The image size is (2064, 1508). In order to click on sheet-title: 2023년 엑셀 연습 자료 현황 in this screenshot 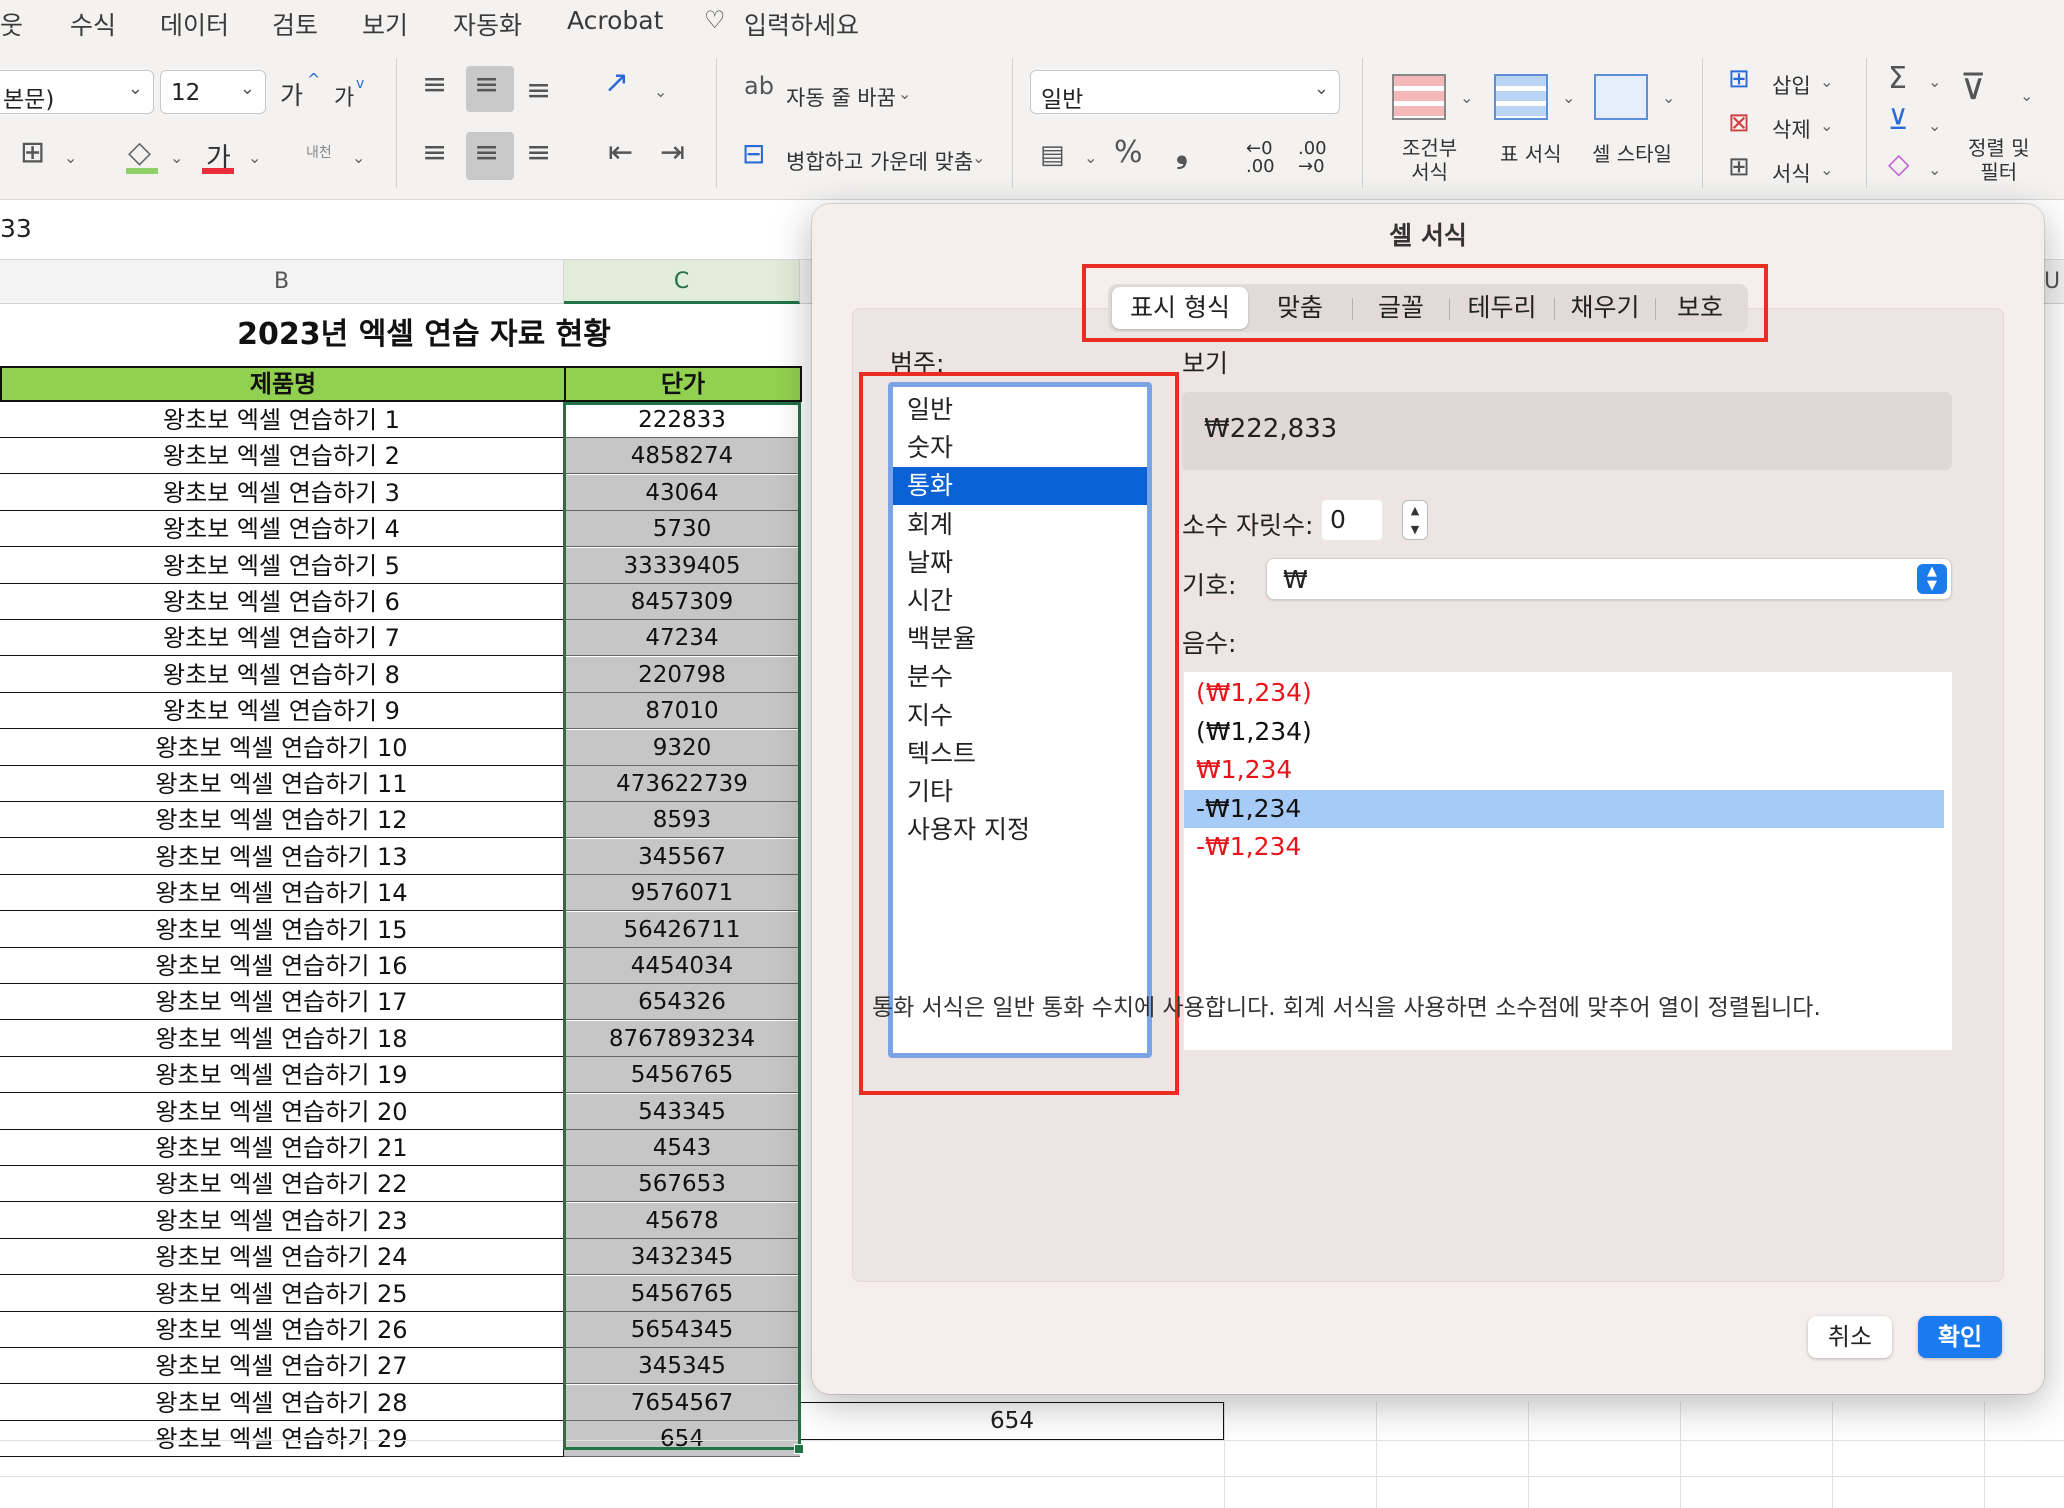, I will do `click(424, 335)`.